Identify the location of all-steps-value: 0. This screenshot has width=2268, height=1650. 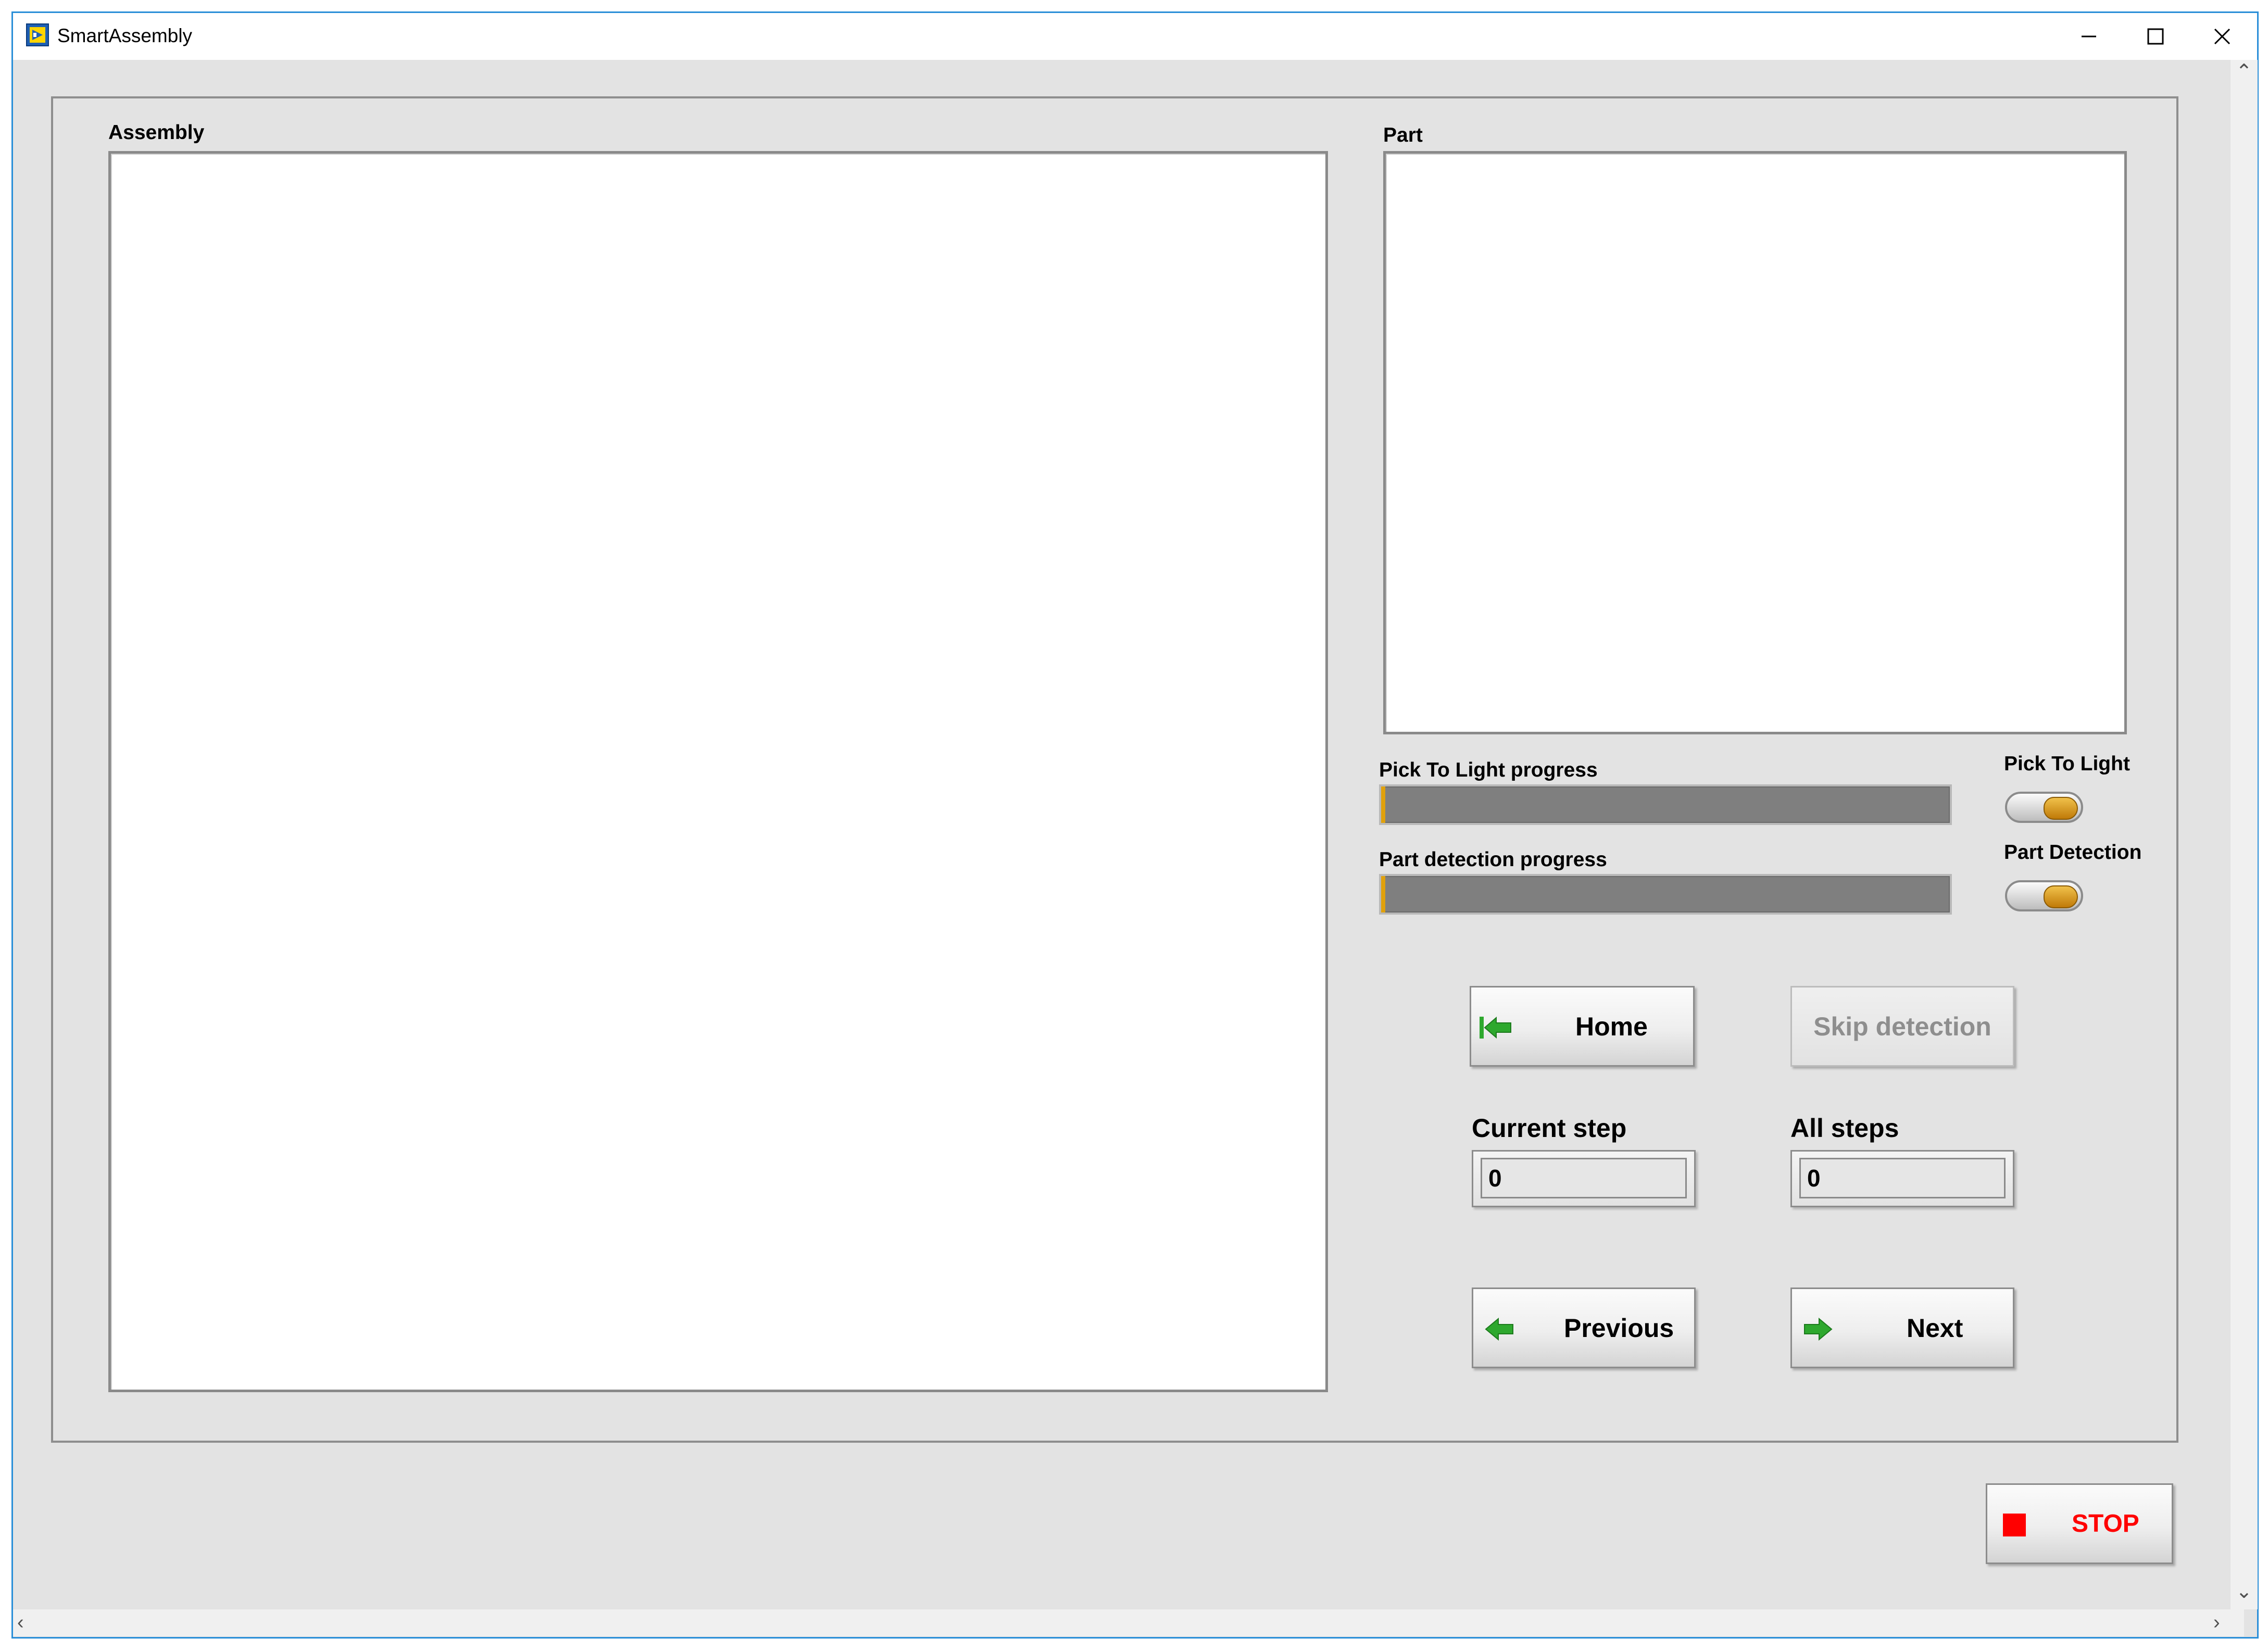
(1902, 1178).